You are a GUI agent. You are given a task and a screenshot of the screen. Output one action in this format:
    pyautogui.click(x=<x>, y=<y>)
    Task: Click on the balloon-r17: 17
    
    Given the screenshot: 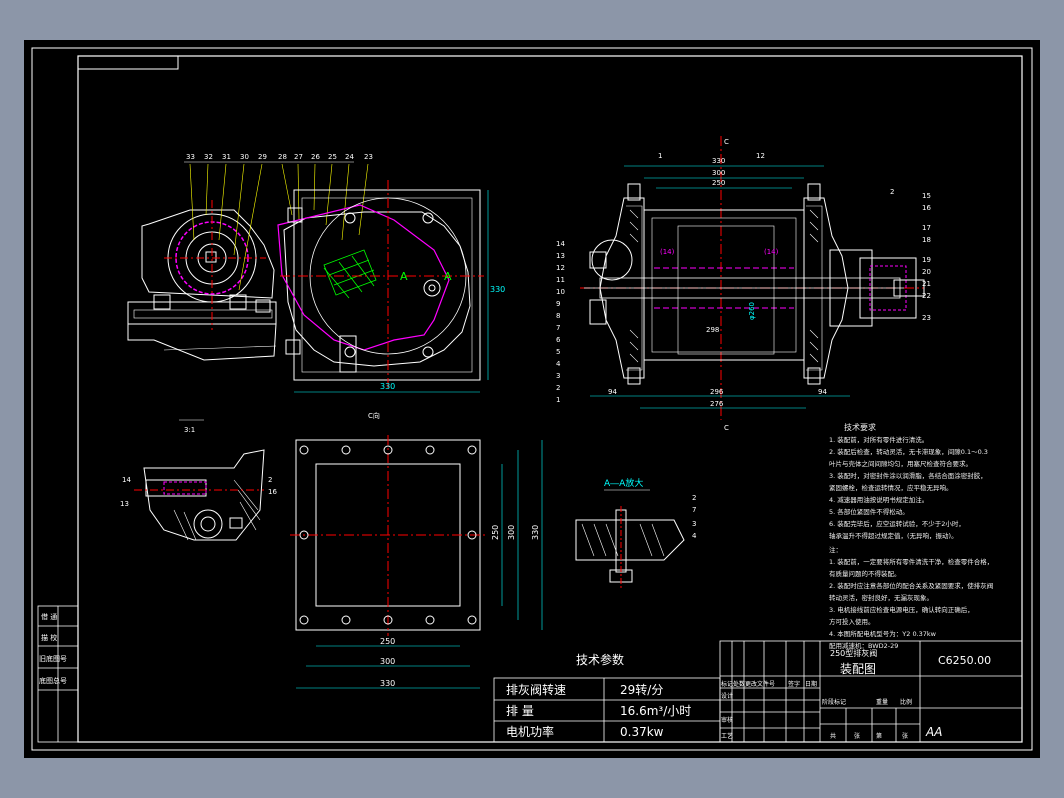 What is the action you would take?
    pyautogui.click(x=926, y=228)
    